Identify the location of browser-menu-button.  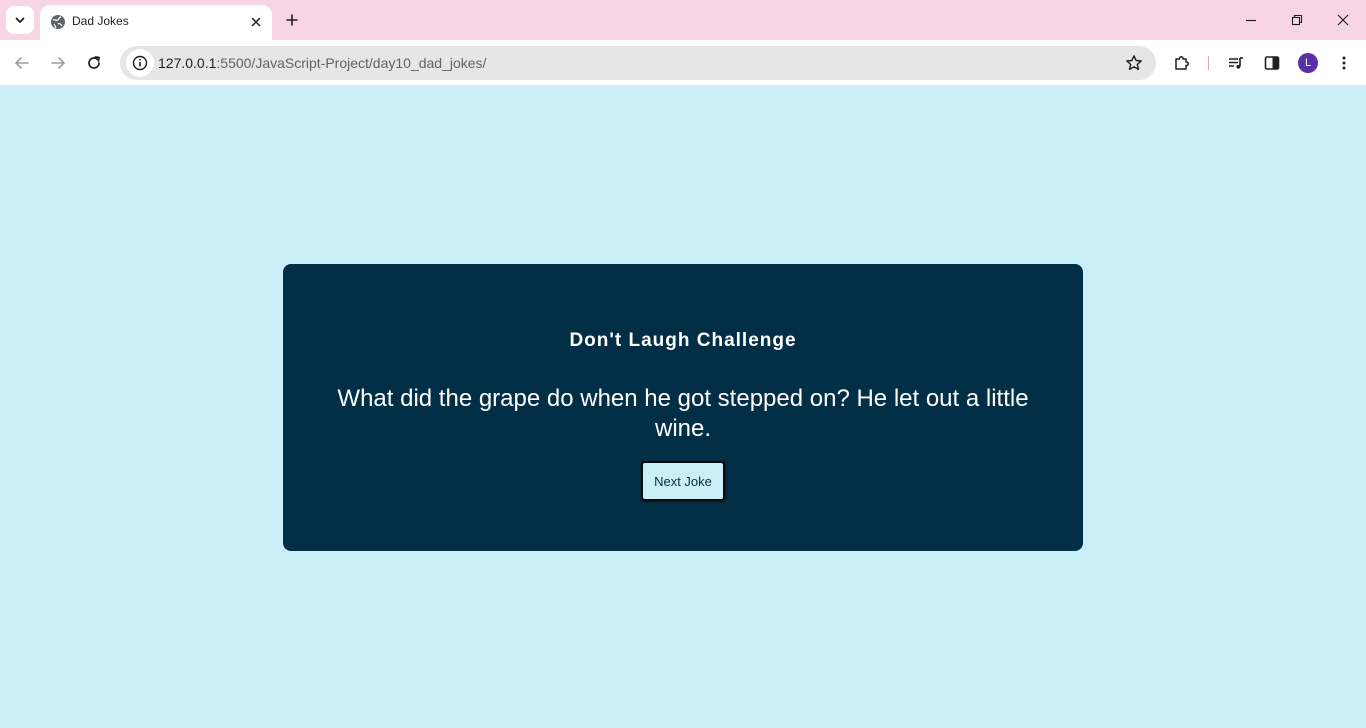
(1344, 63).